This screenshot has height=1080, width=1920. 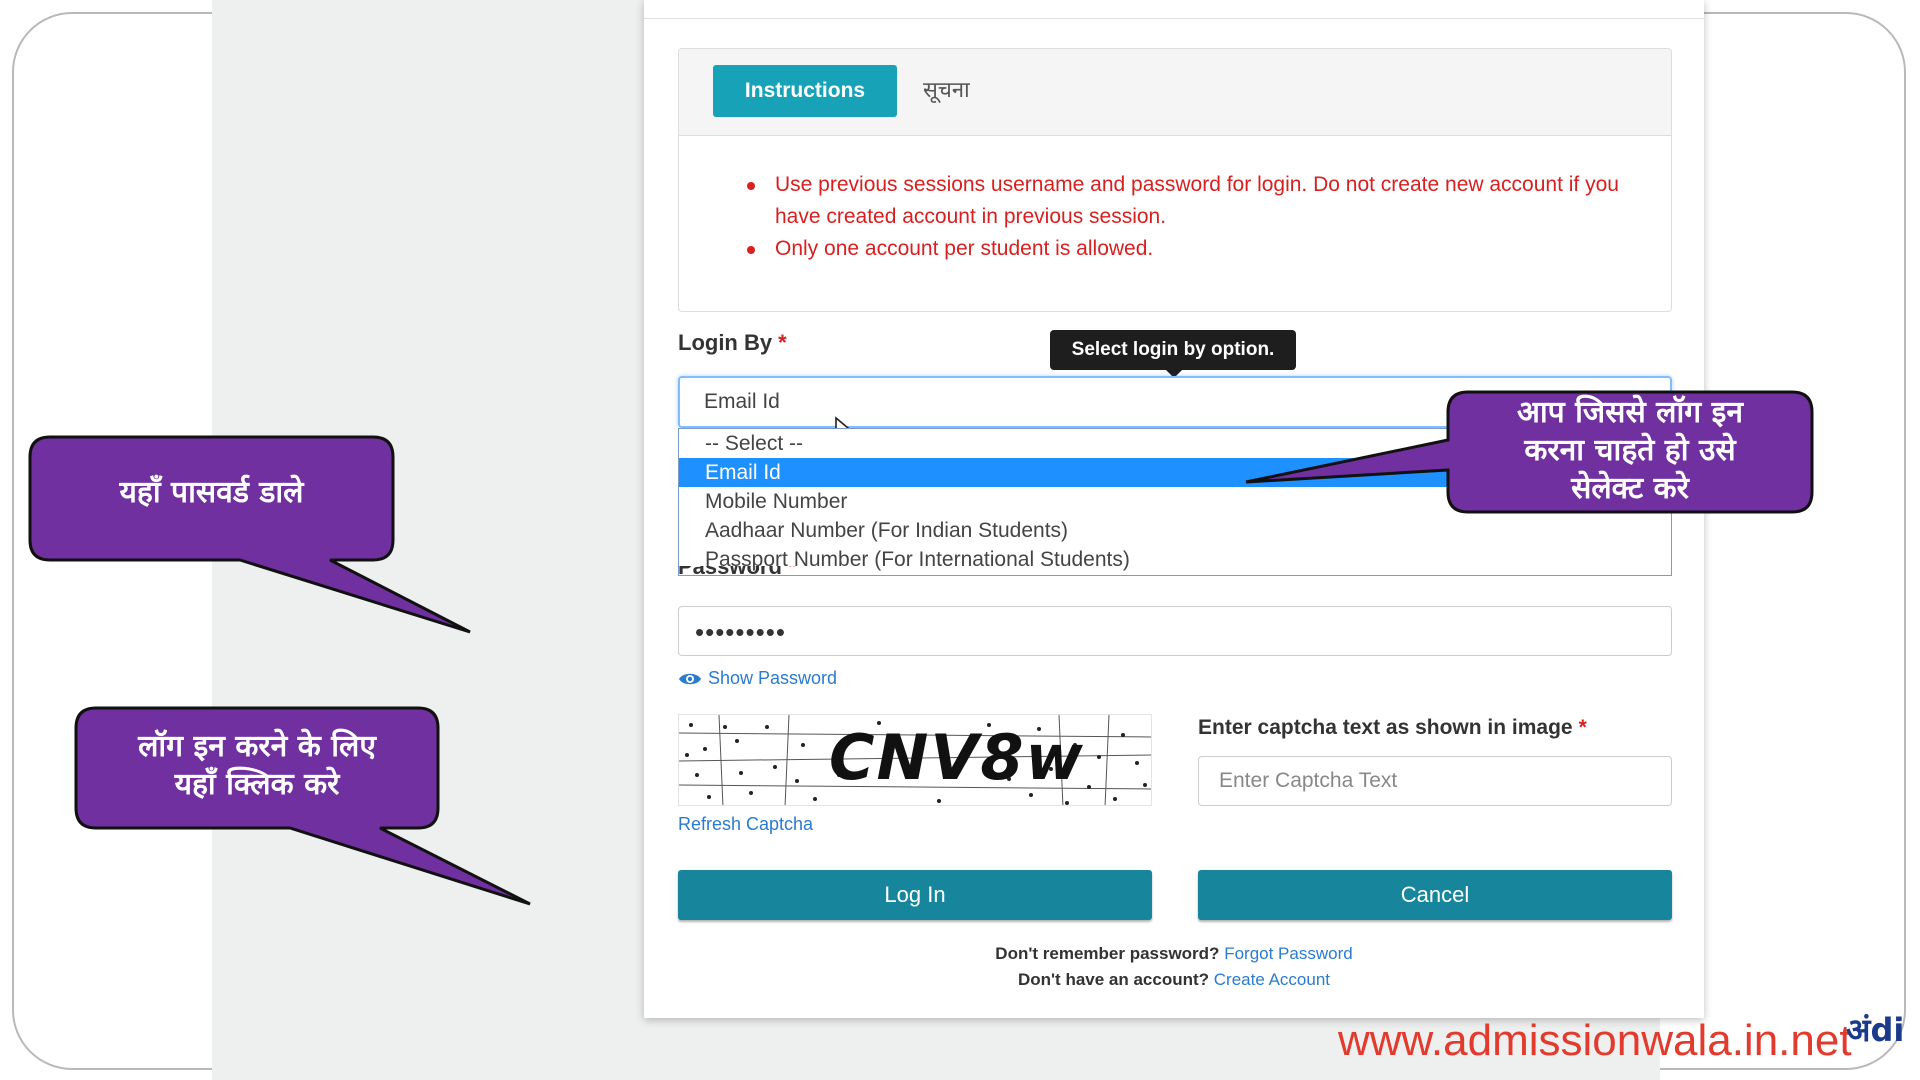 I want to click on create-account-link: Create Account, so click(x=1272, y=979).